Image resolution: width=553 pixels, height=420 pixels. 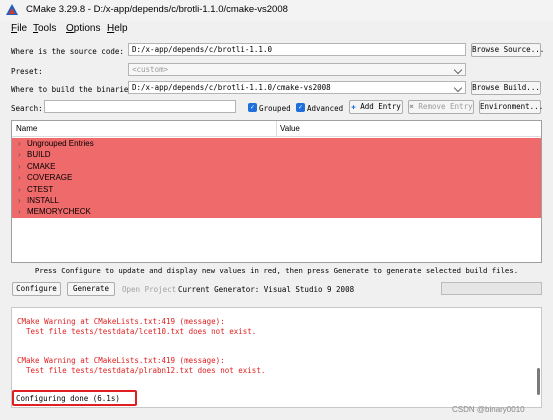 I want to click on configuring-done-line: Configuring done (6.1s), so click(x=68, y=398).